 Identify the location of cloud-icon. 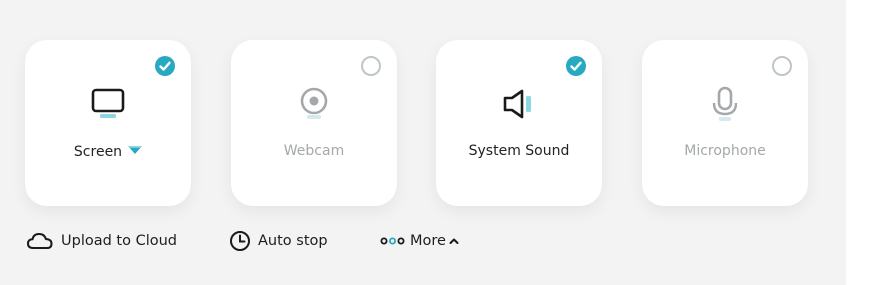
(40, 241).